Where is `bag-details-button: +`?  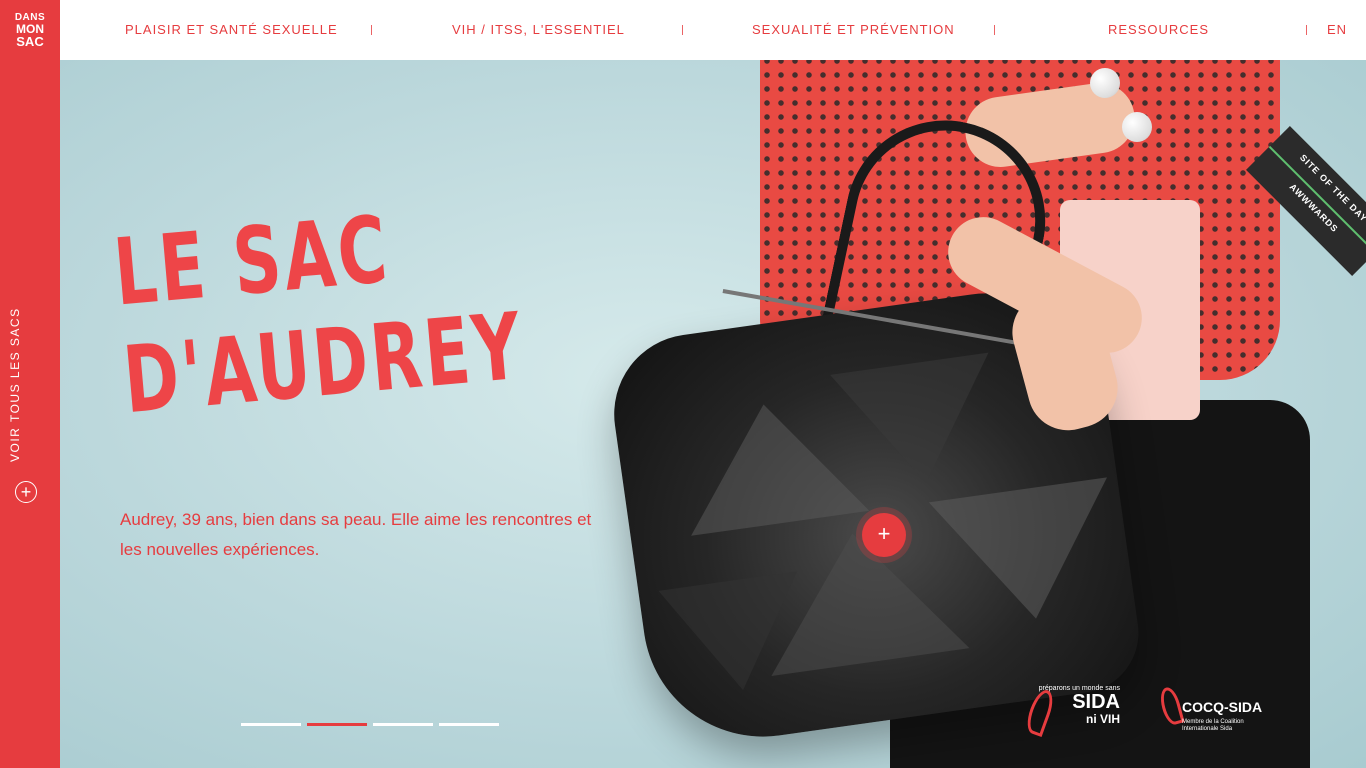 bag-details-button: + is located at coordinates (884, 535).